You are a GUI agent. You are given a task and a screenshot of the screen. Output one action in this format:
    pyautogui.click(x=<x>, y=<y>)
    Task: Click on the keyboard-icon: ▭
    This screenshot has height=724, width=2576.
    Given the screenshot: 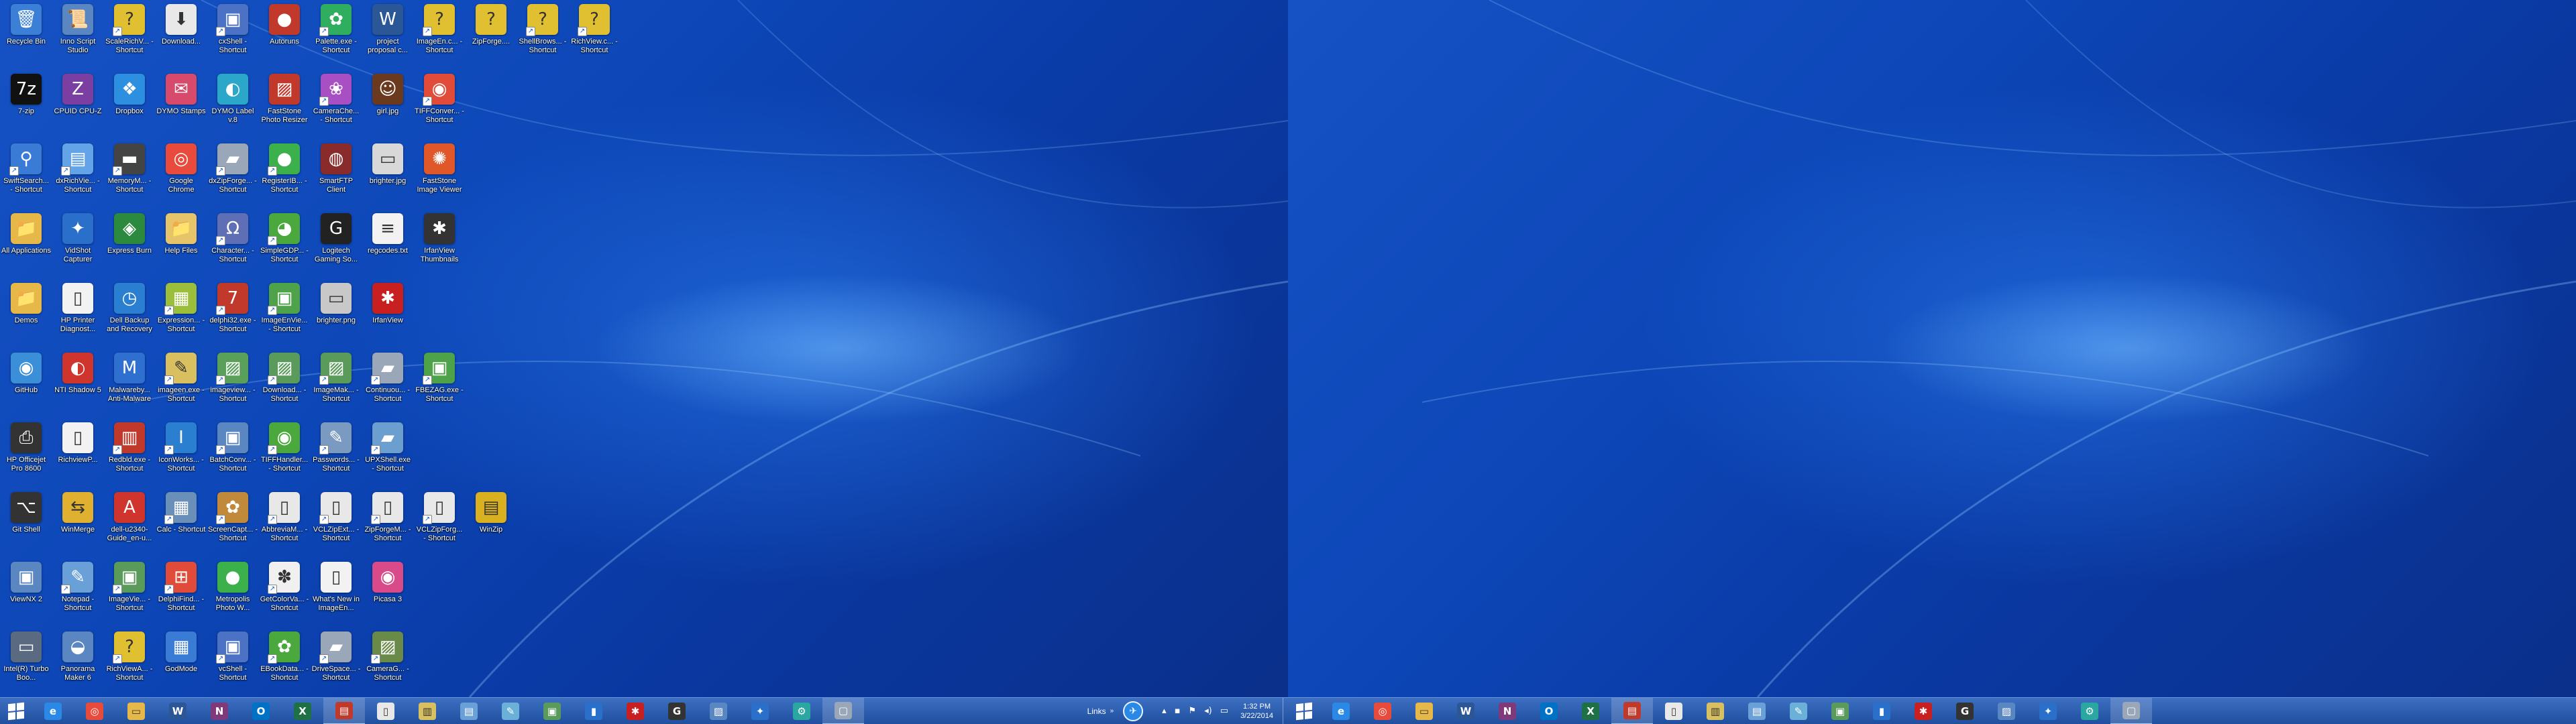 What is the action you would take?
    pyautogui.click(x=1224, y=711)
    